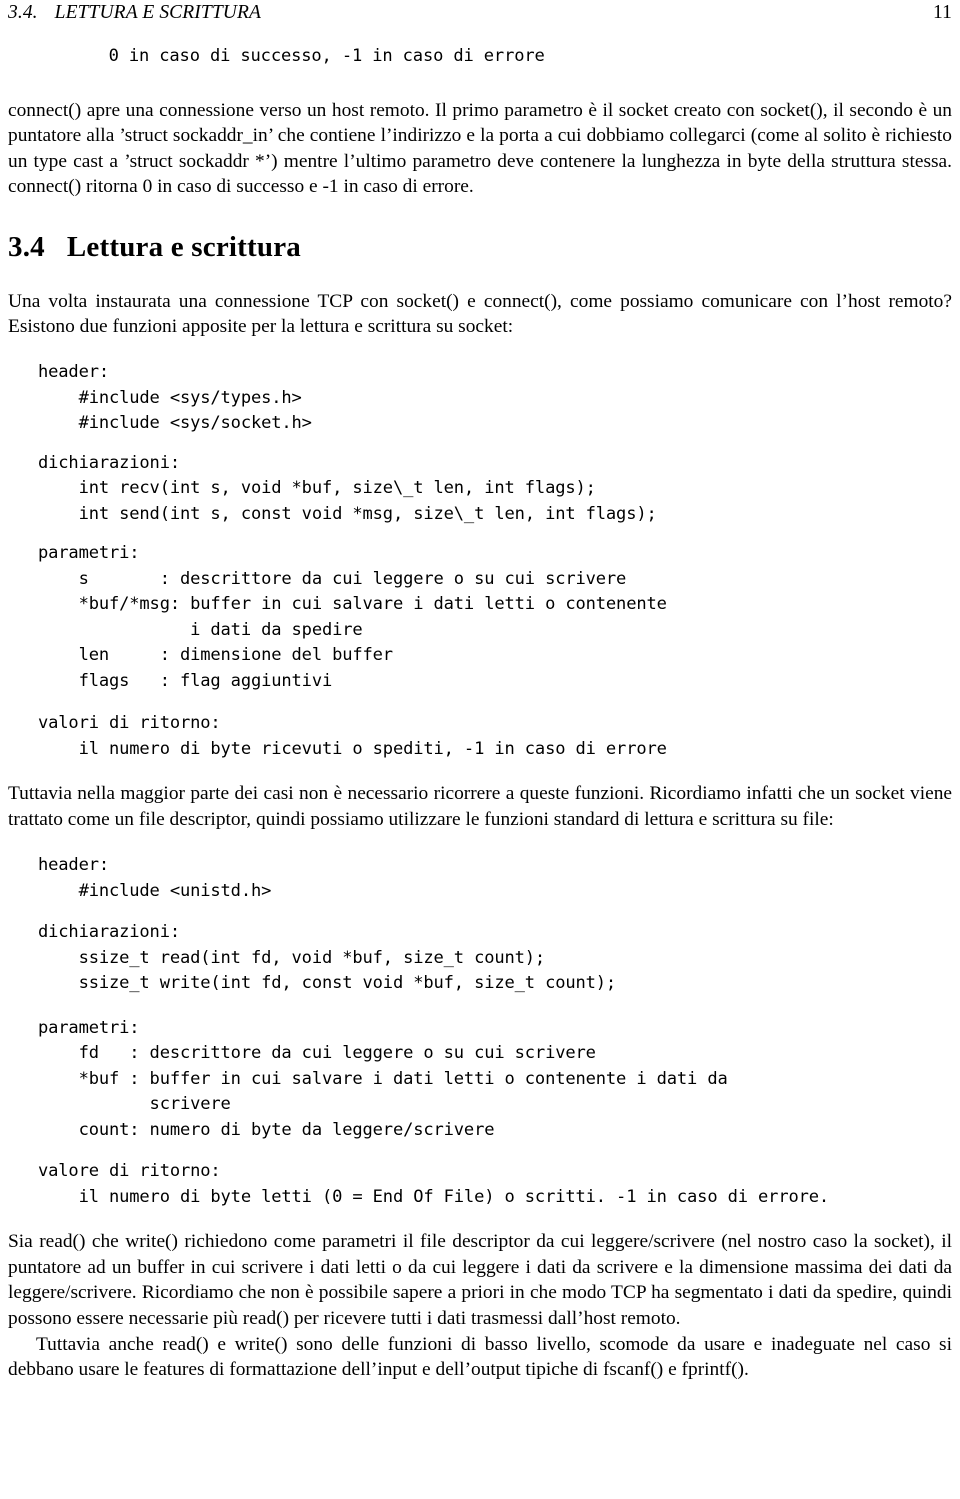 This screenshot has width=960, height=1499. What do you see at coordinates (26, 246) in the screenshot?
I see `section-heading-number: 3.4` at bounding box center [26, 246].